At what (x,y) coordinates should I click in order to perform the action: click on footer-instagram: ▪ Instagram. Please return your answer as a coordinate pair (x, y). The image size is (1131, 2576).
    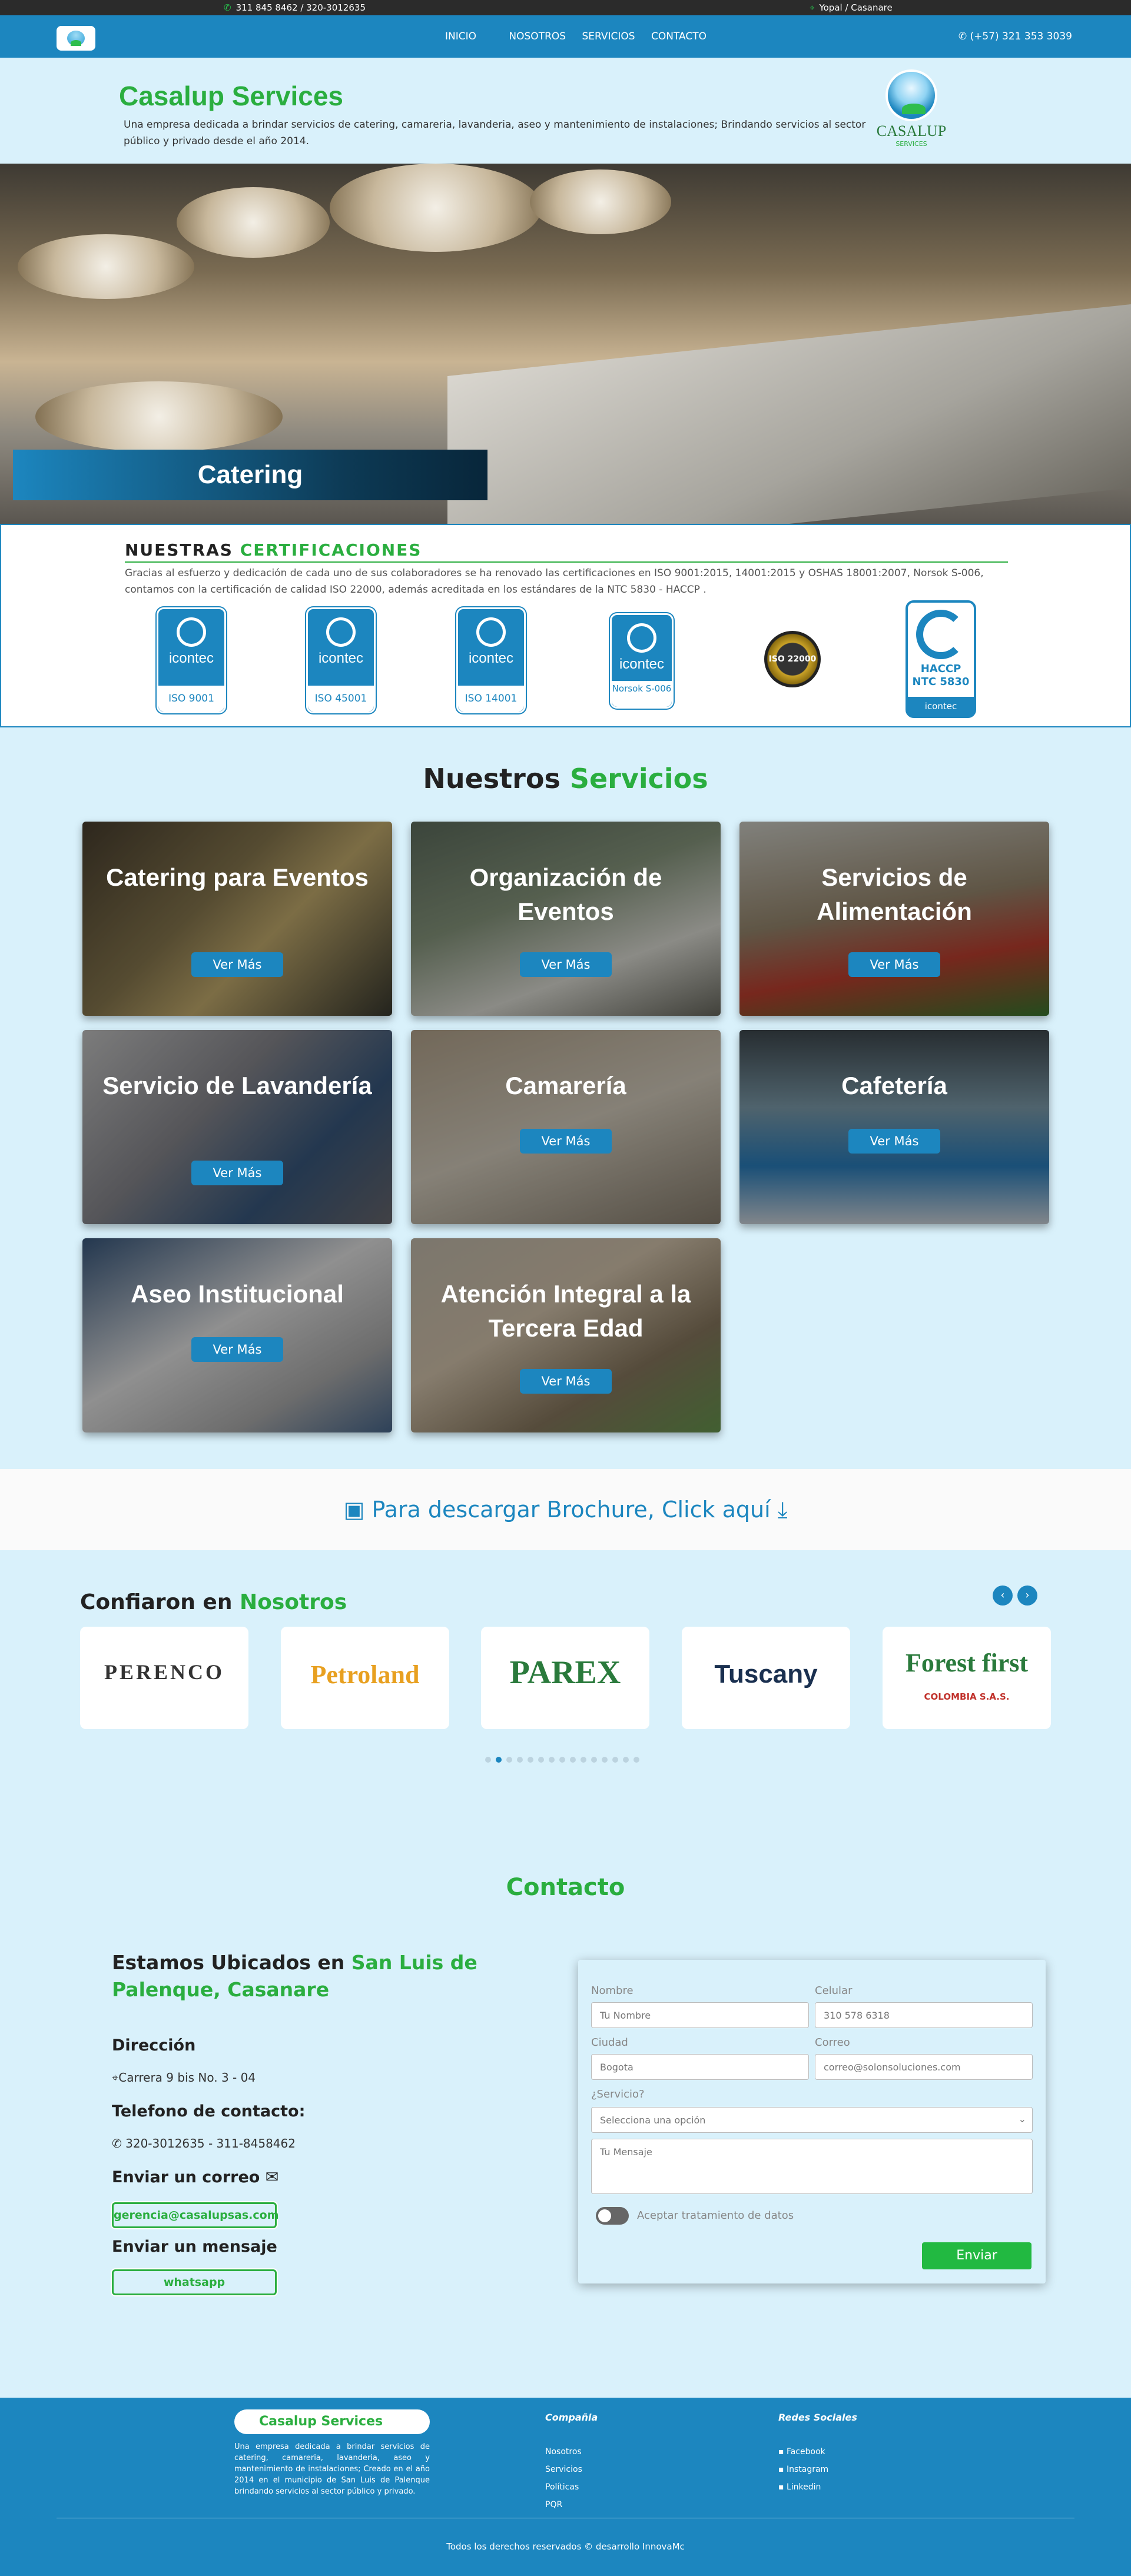
    Looking at the image, I should click on (803, 2469).